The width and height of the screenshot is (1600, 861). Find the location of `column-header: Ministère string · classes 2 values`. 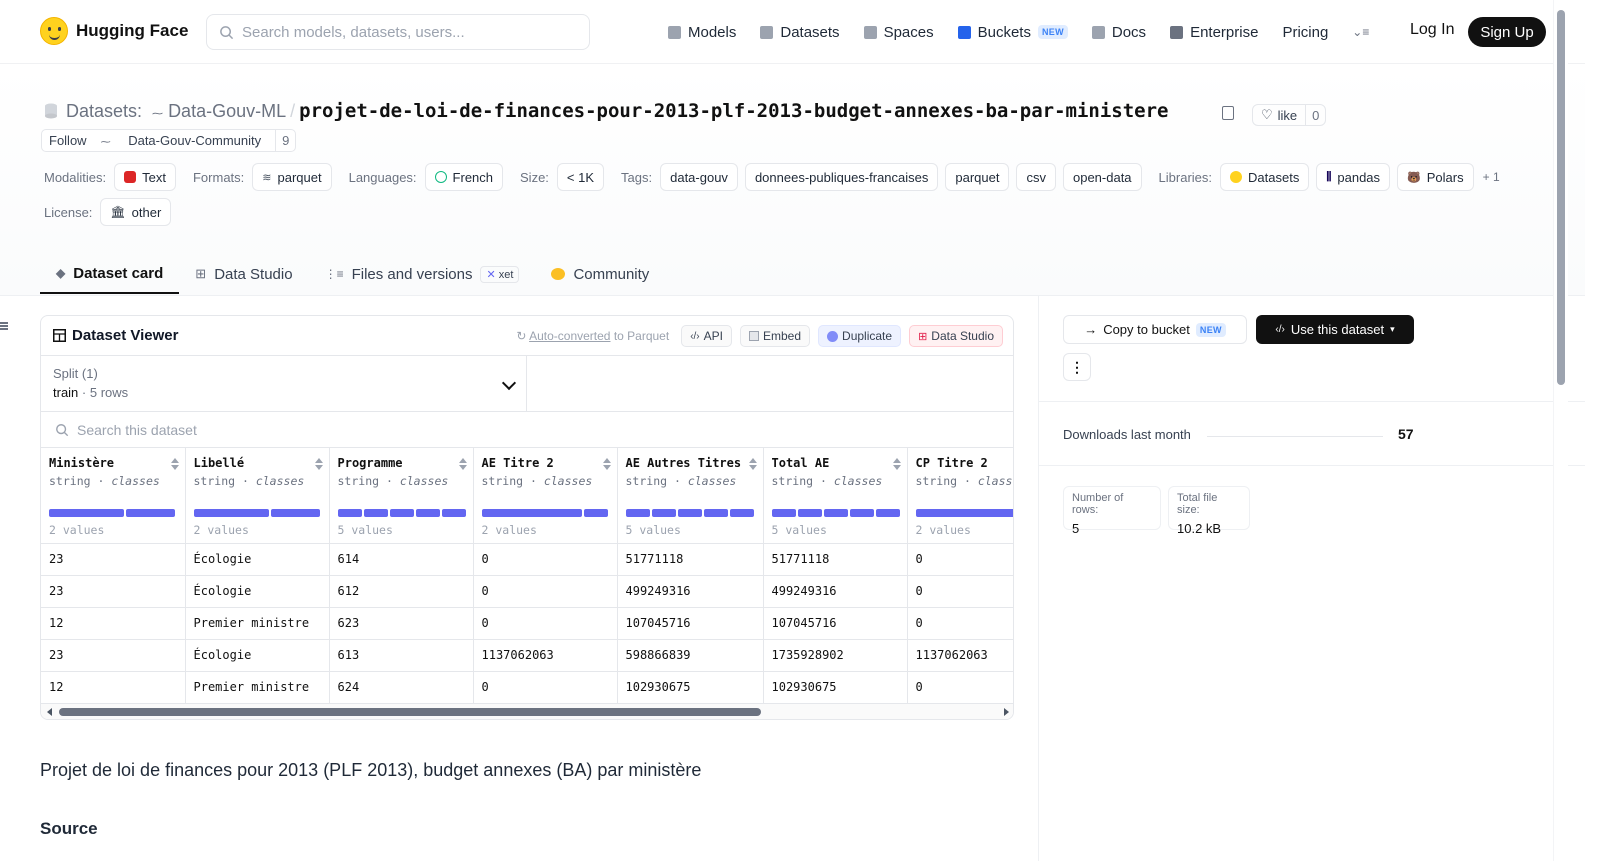

column-header: Ministère string · classes 2 values is located at coordinates (113, 496).